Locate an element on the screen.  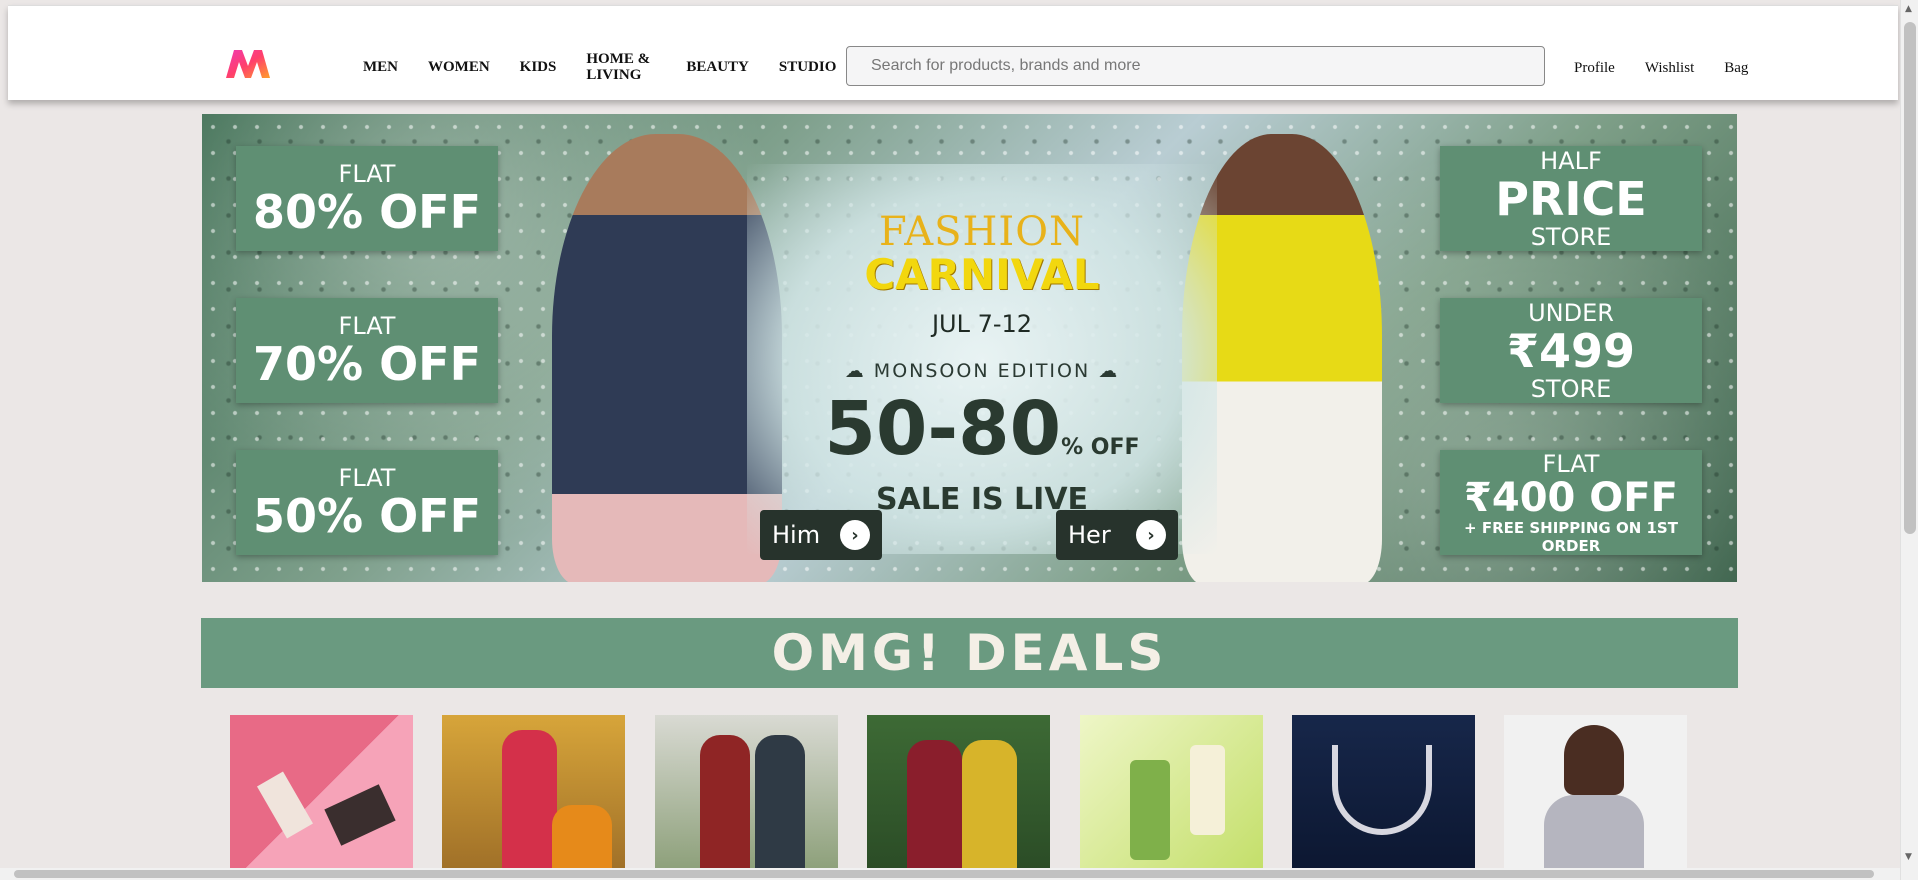
shop-her-button: Her › is located at coordinates (1117, 535).